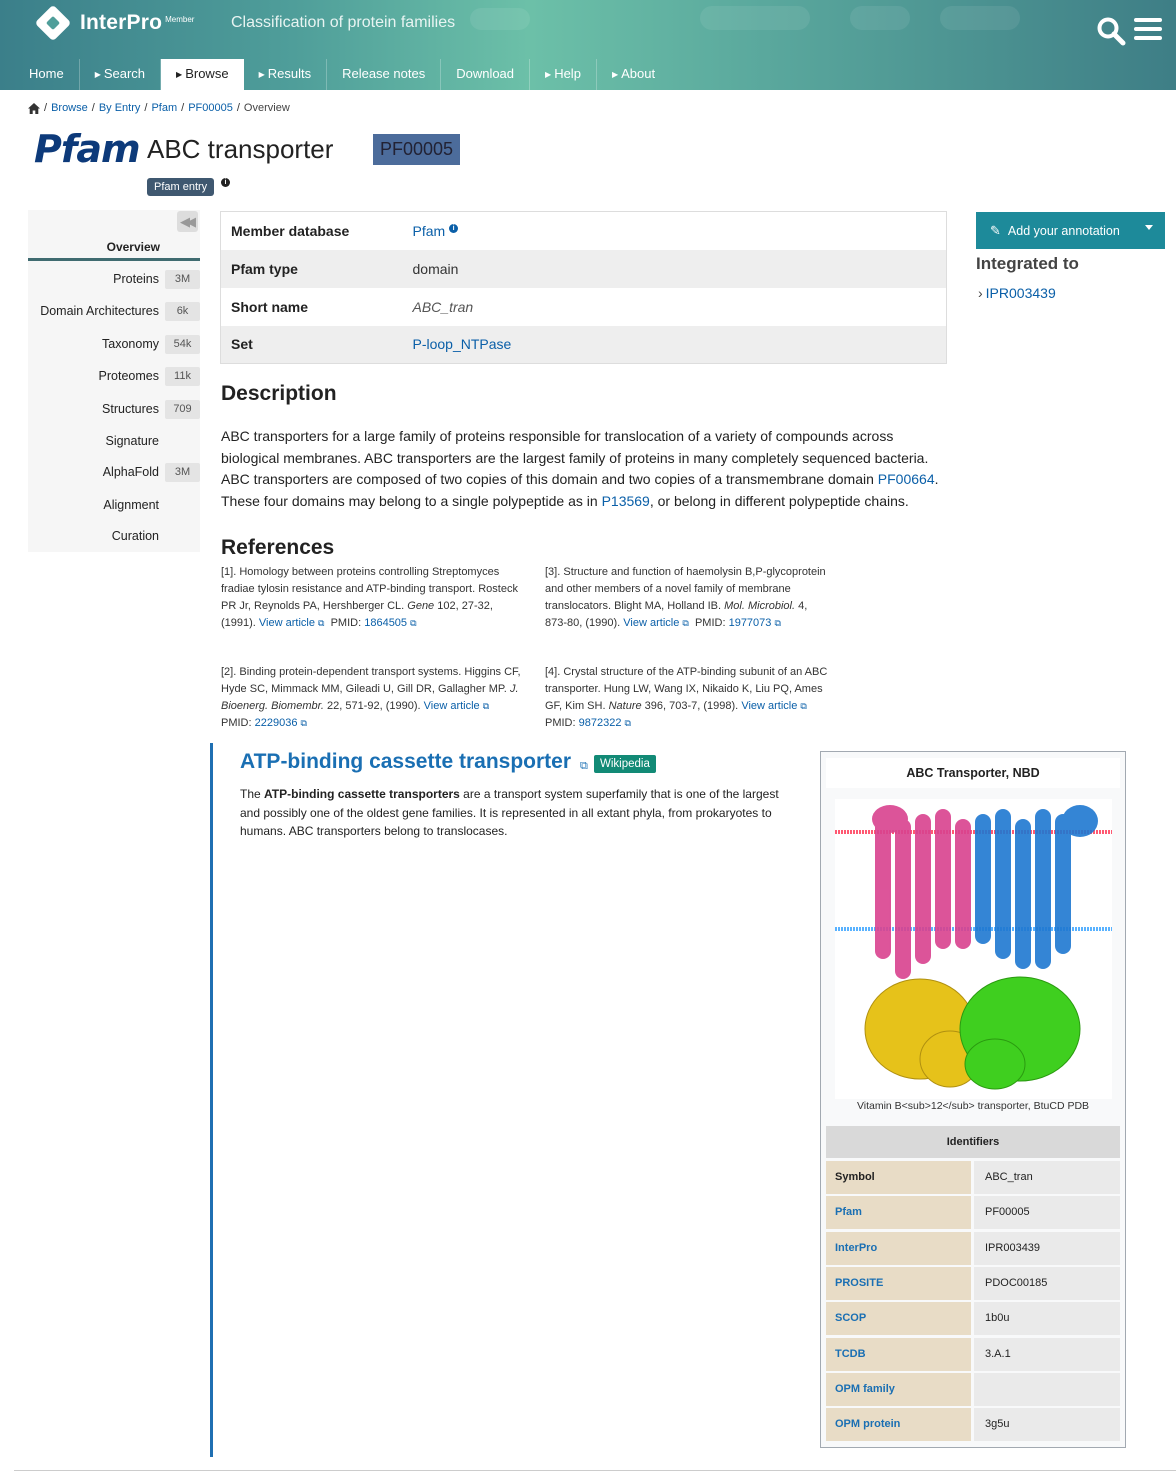 The width and height of the screenshot is (1176, 1475). Describe the element at coordinates (114, 376) in the screenshot. I see `sidebar-item-proteomes: Proteomes 11k` at that location.